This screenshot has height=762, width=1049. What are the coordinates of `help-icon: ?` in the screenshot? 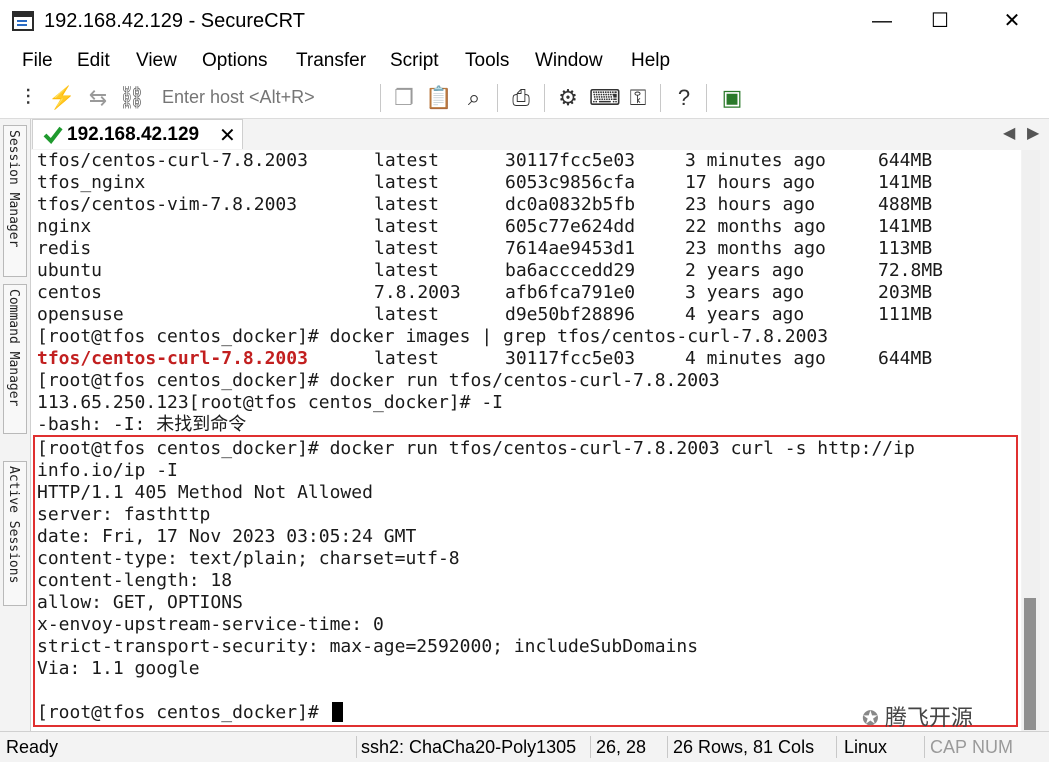 It's located at (684, 98).